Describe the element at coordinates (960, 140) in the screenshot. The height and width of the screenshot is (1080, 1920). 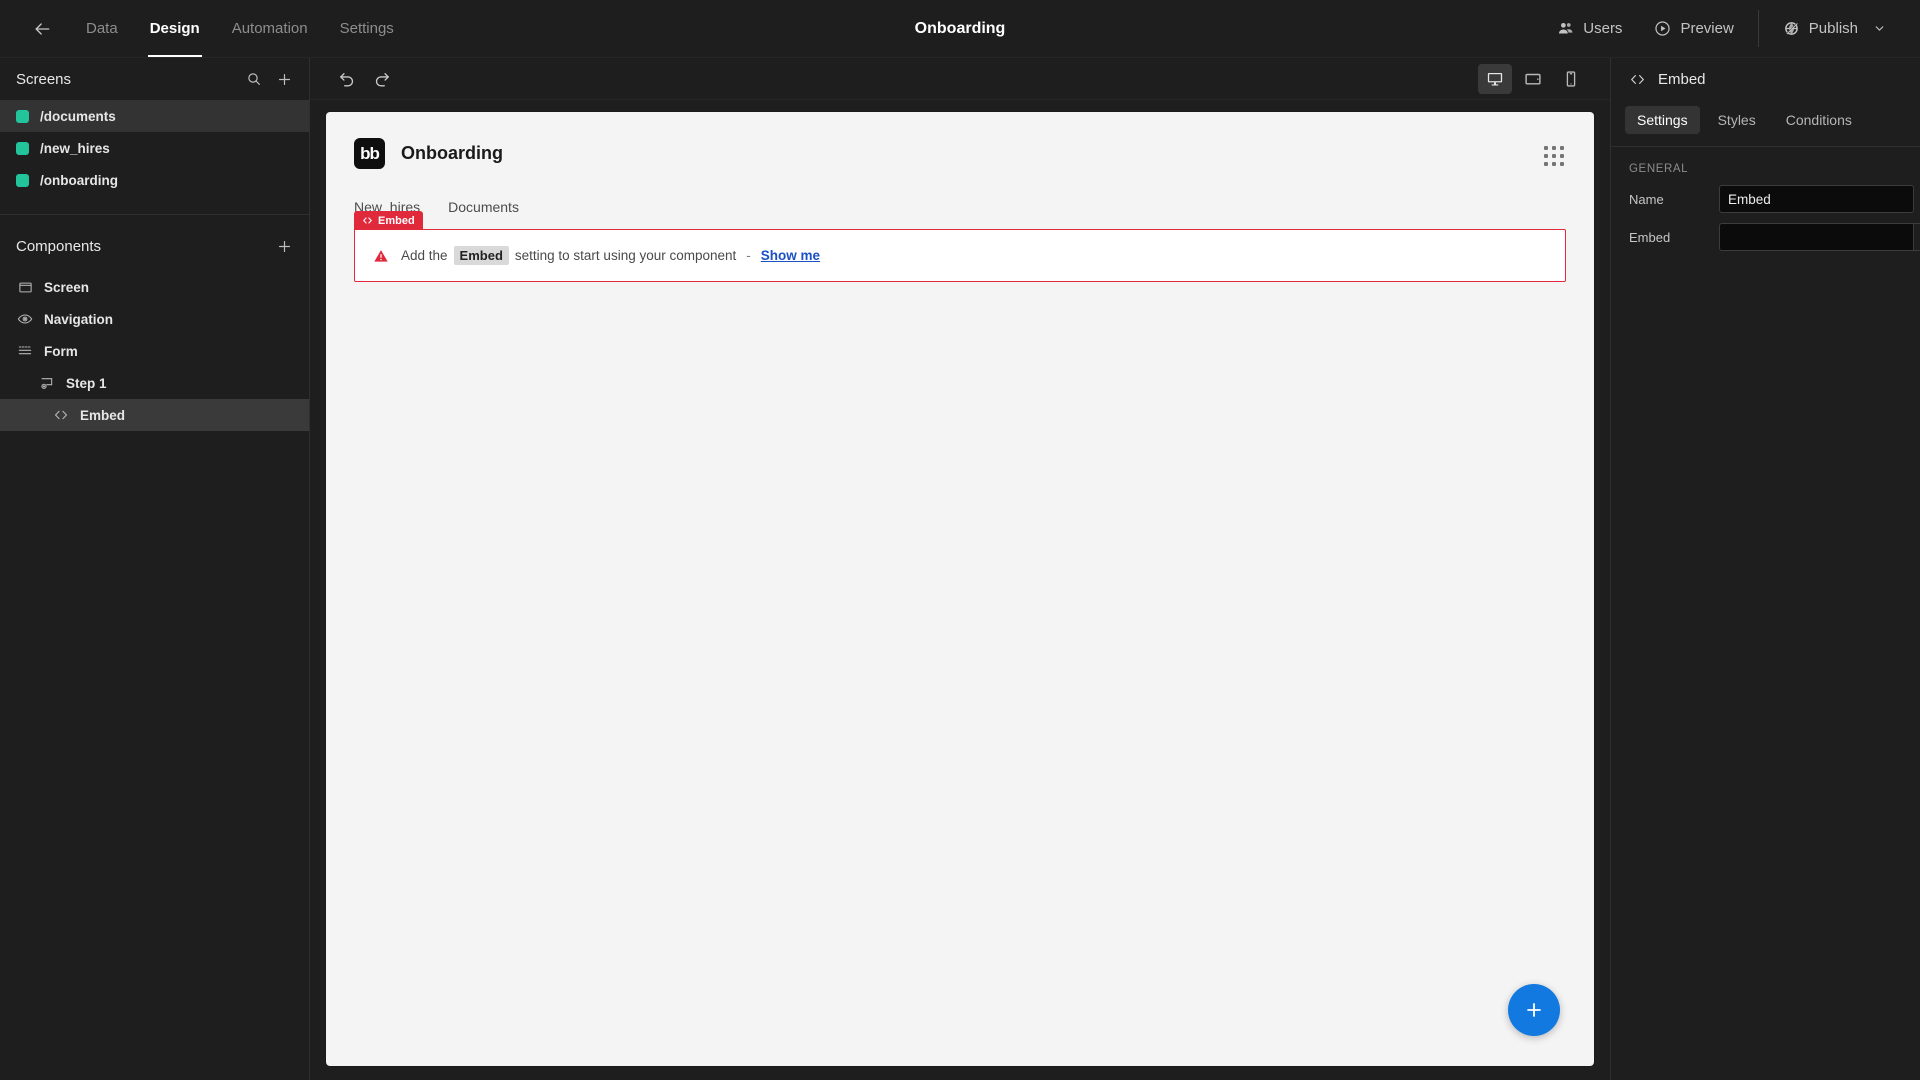
I see `preview-header: bb Onboarding` at that location.